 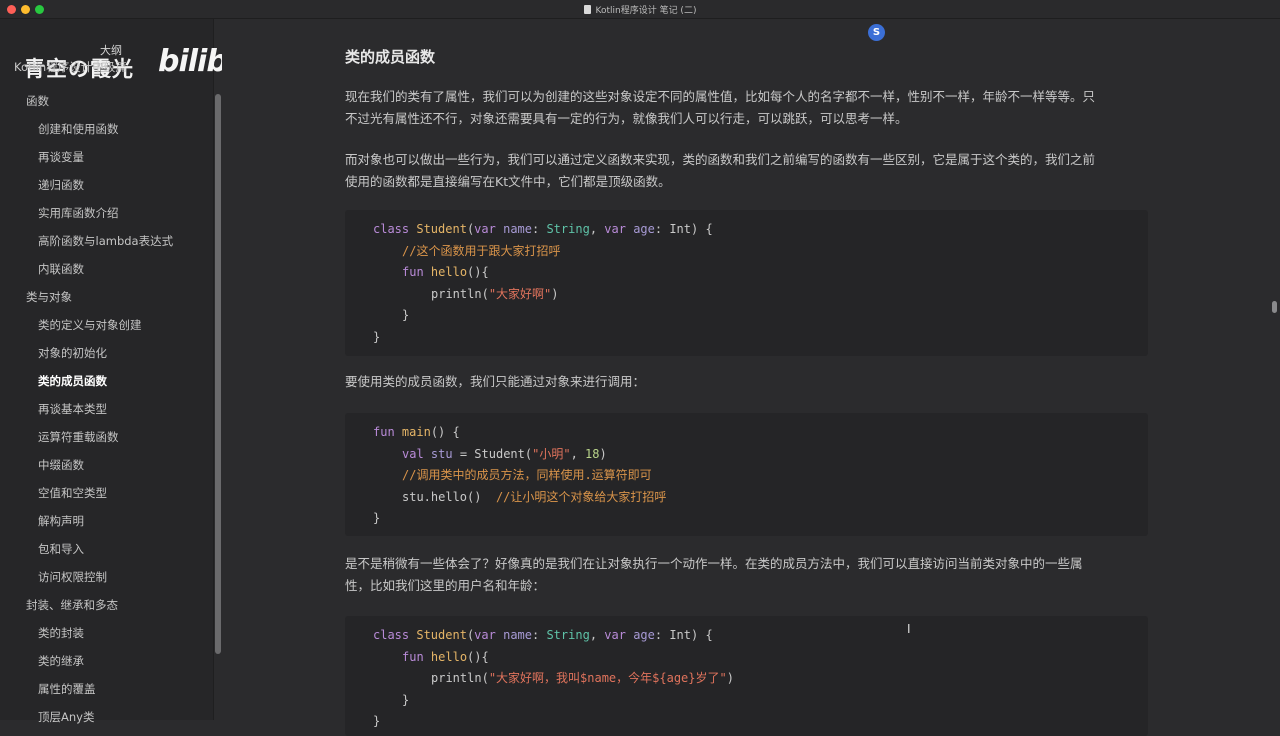 What do you see at coordinates (11, 9) in the screenshot?
I see `close-window-button` at bounding box center [11, 9].